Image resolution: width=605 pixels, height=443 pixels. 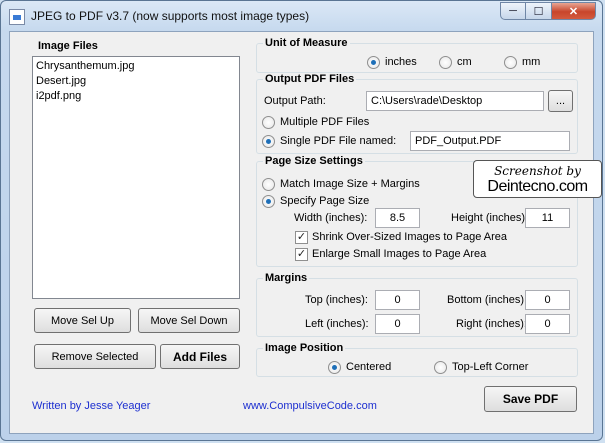 What do you see at coordinates (537, 186) in the screenshot?
I see `watermark-line2: Deintecno.com` at bounding box center [537, 186].